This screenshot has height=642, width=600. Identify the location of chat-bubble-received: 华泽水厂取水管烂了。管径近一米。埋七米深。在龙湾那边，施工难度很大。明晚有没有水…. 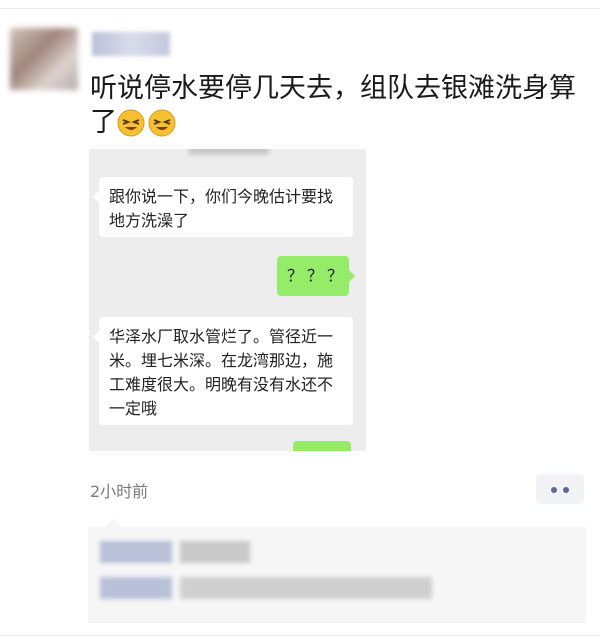
(223, 371).